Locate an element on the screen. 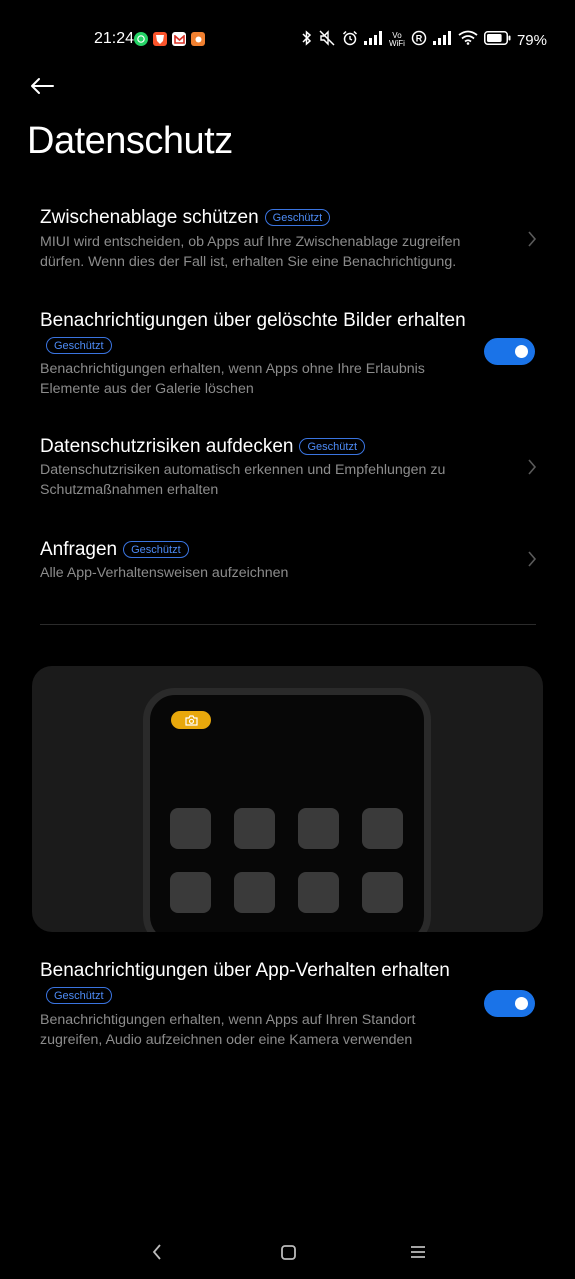 The image size is (575, 1279). nav-home-button is located at coordinates (288, 1252).